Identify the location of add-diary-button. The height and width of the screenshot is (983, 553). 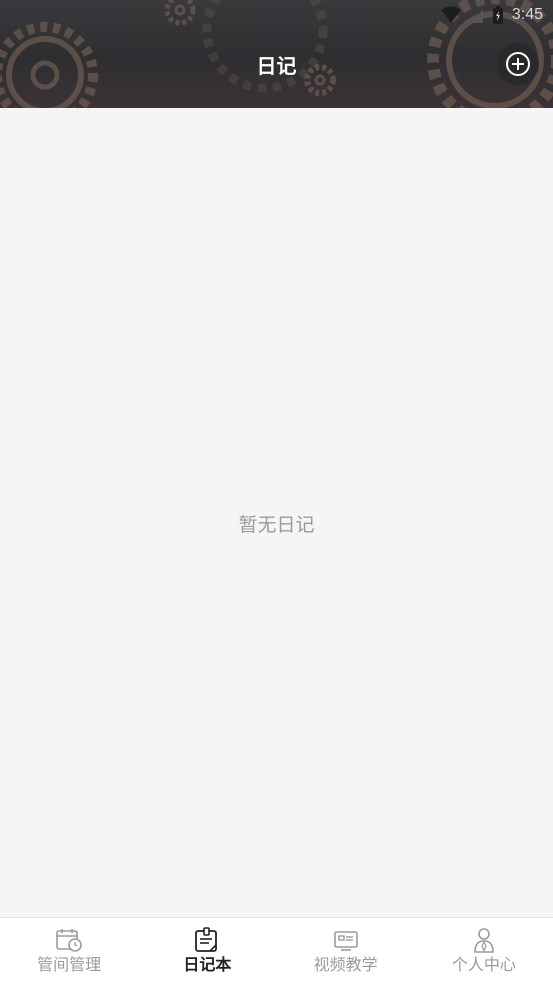
(518, 64).